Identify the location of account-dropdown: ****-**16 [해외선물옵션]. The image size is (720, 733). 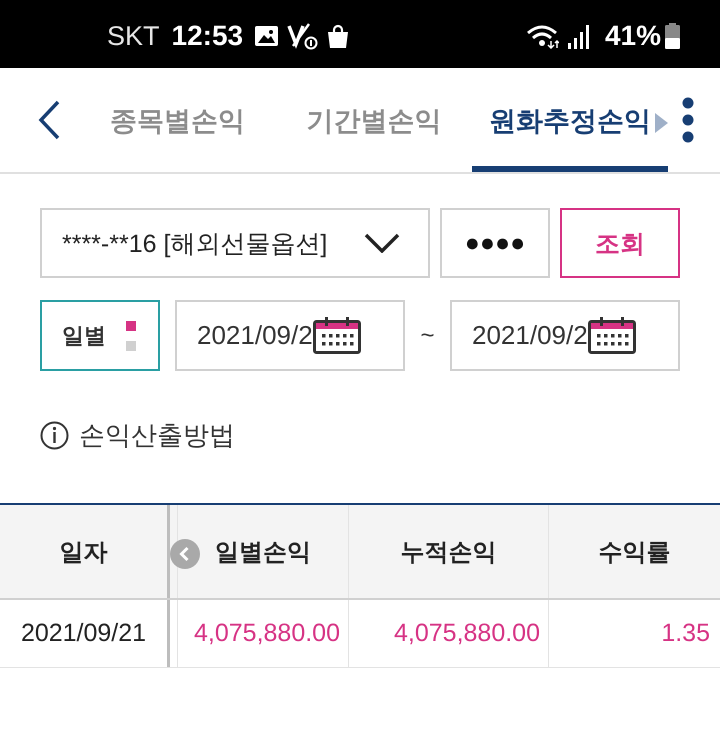
(235, 243).